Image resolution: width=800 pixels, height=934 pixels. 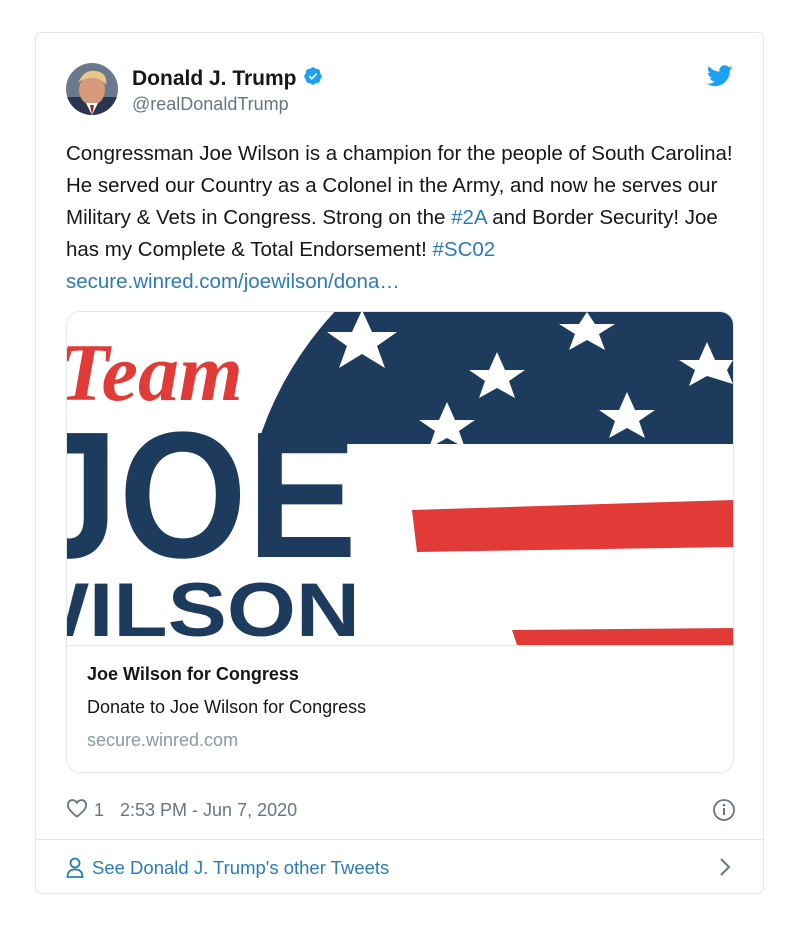 What do you see at coordinates (210, 104) in the screenshot?
I see `author-handle: @realDonaldTrump` at bounding box center [210, 104].